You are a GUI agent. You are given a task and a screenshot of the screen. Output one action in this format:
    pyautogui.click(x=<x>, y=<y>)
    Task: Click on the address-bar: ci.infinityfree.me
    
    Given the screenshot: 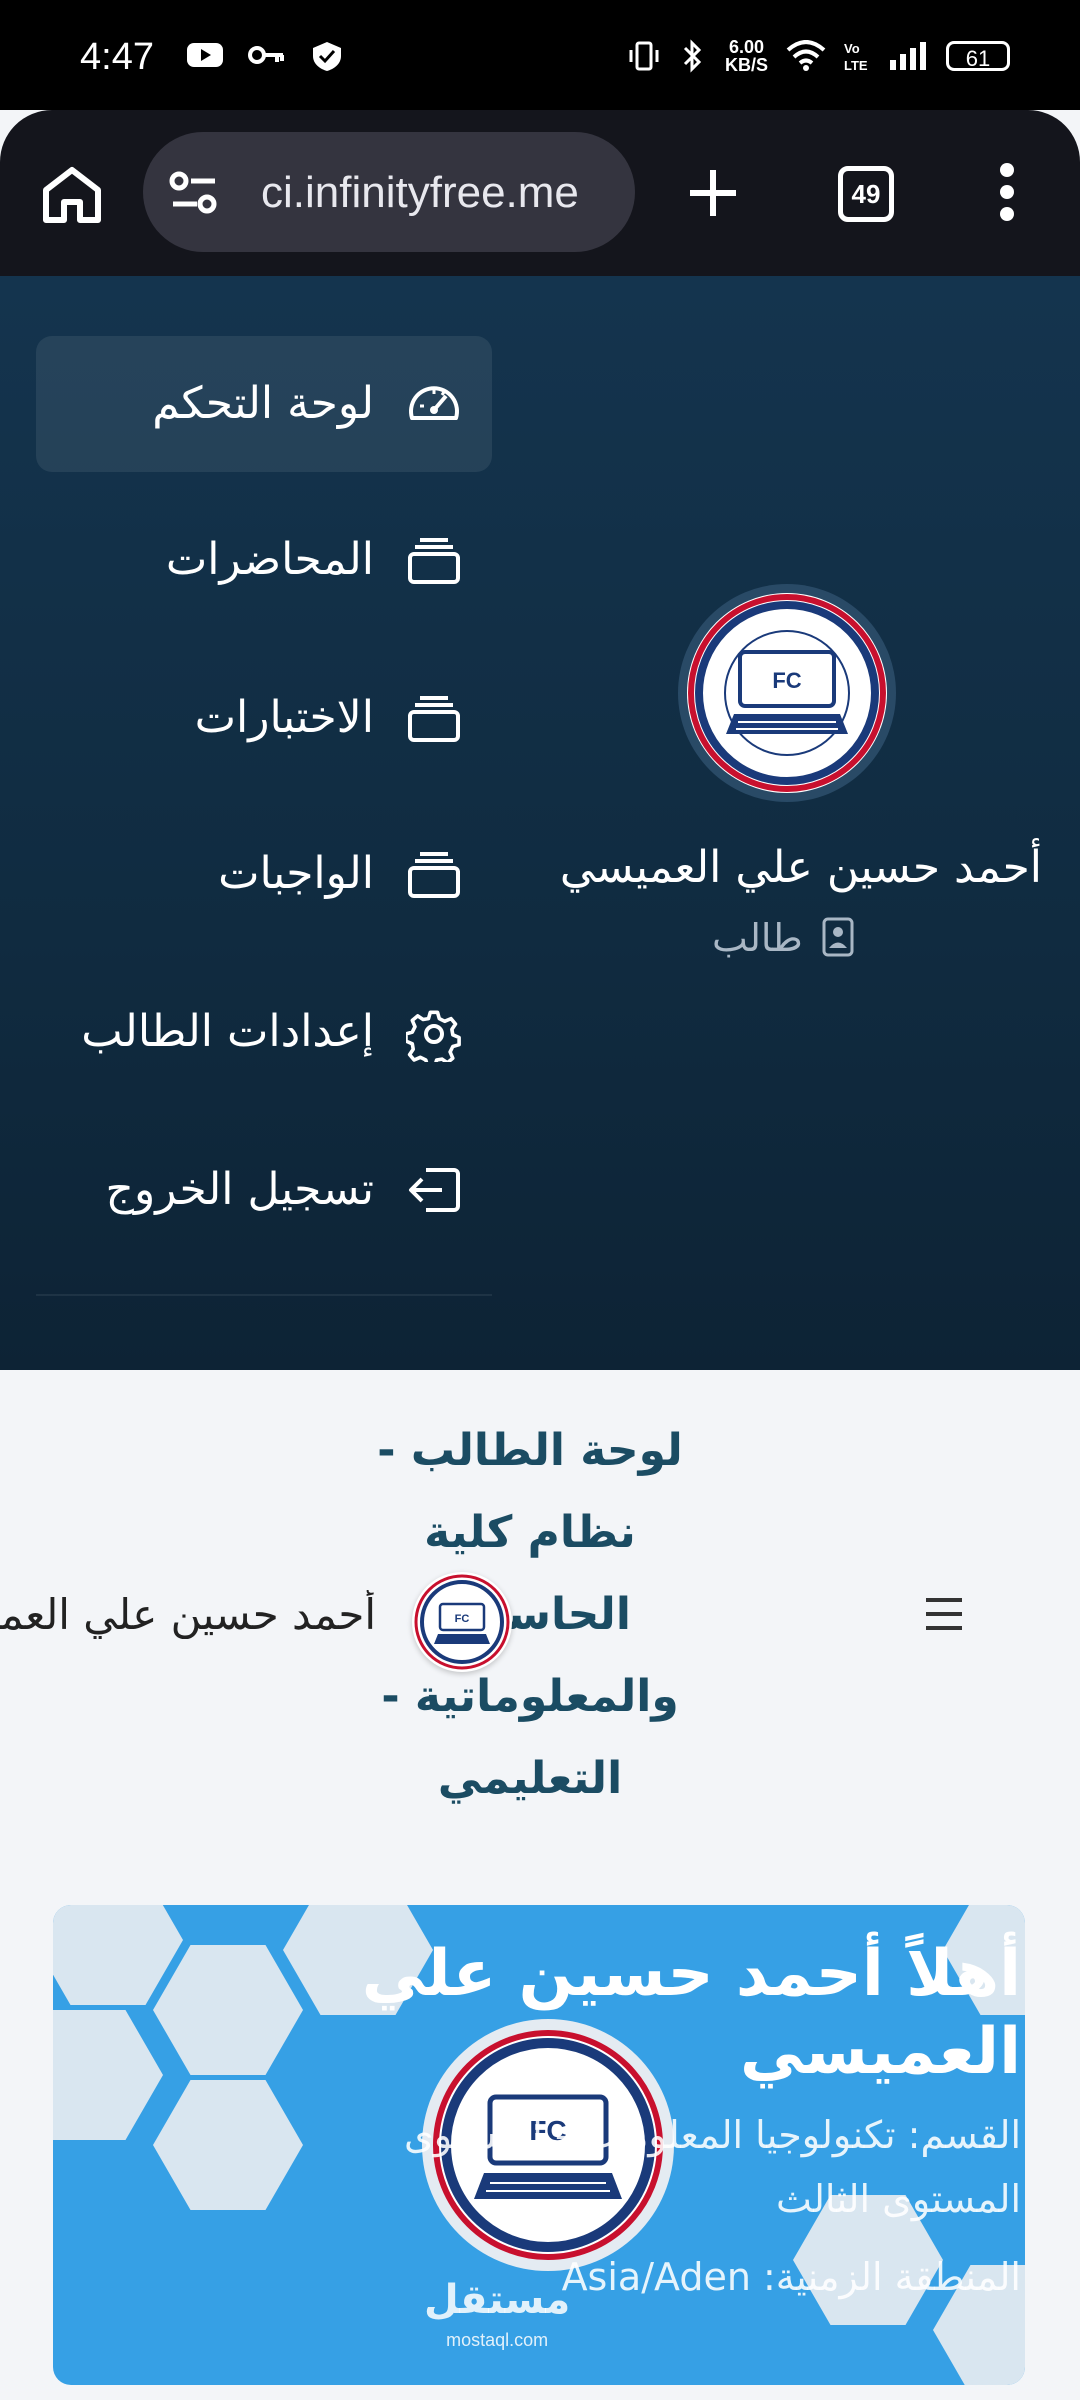 What is the action you would take?
    pyautogui.click(x=389, y=192)
    